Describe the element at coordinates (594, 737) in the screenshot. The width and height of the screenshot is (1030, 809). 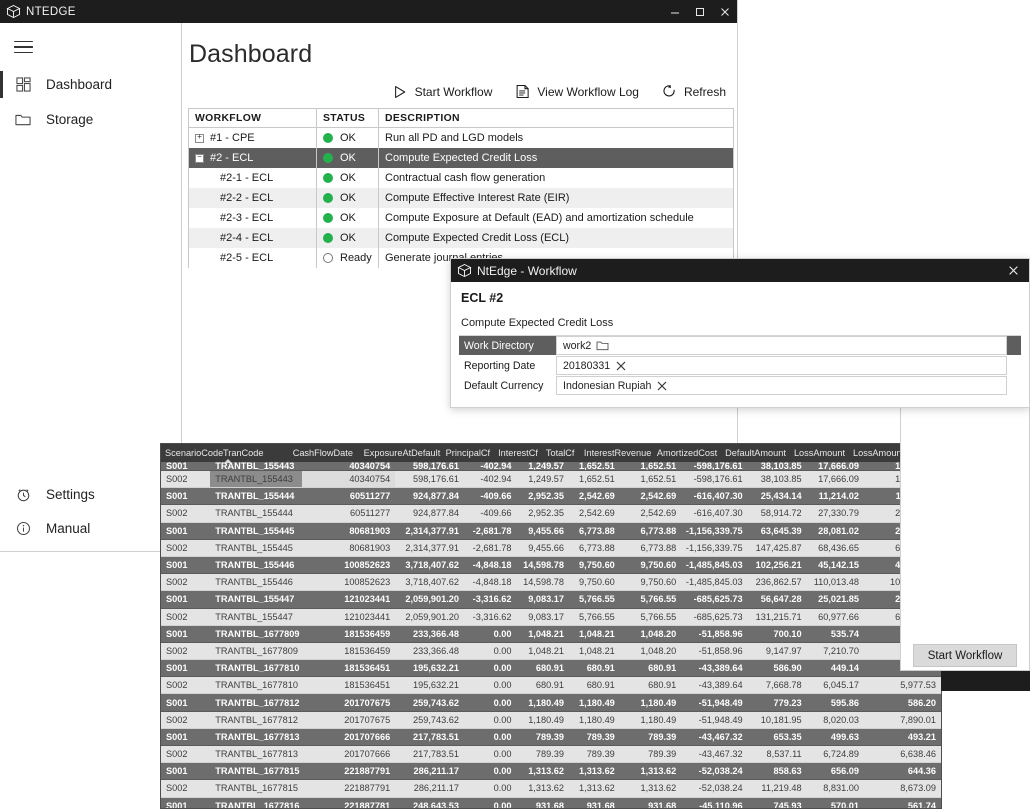
I see `grid-cell-totalcf: 789.39` at that location.